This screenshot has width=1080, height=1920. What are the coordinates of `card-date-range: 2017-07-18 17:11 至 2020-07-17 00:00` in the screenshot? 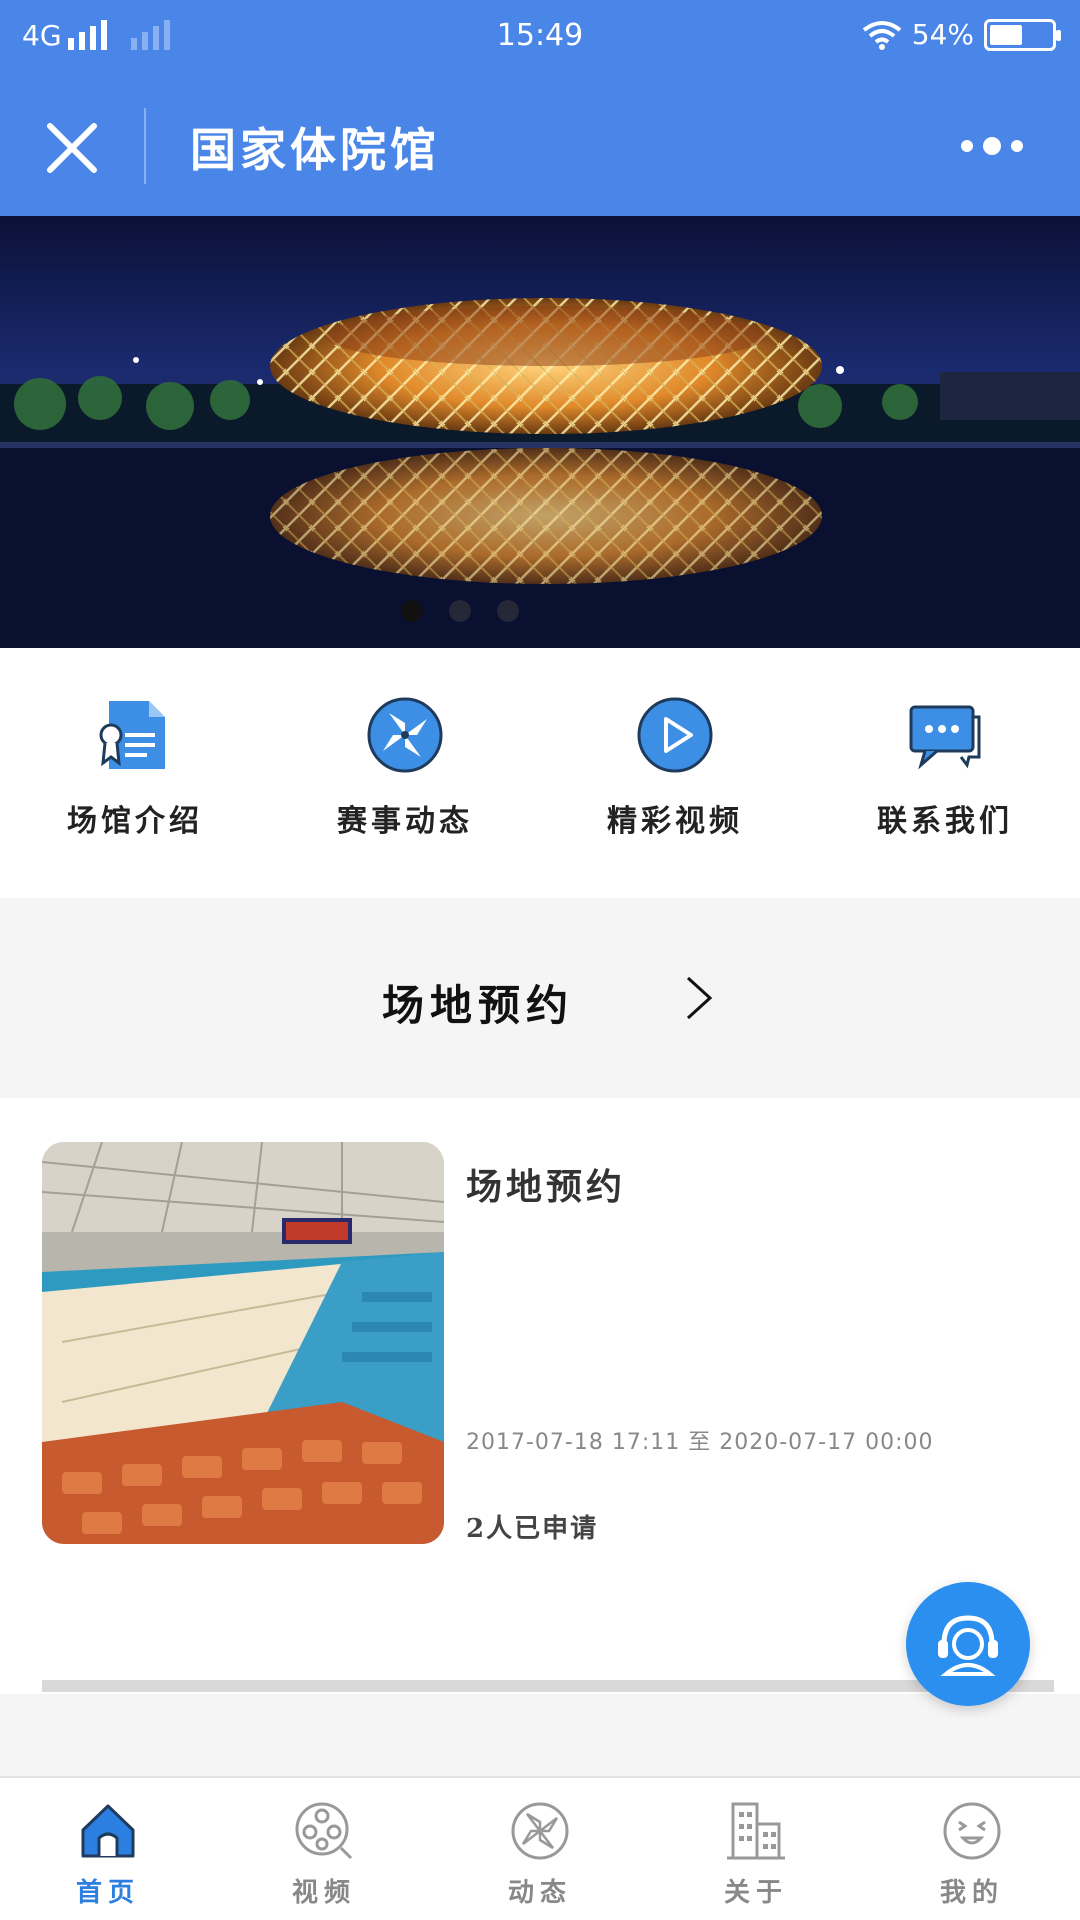 It's located at (700, 1442).